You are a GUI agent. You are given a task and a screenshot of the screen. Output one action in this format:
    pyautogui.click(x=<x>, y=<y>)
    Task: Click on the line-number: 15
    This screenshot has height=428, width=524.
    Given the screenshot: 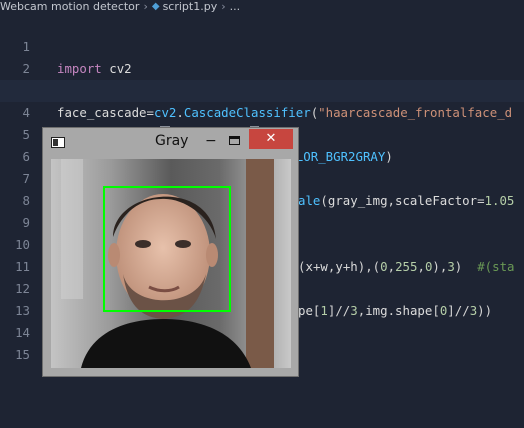 What is the action you would take?
    pyautogui.click(x=22, y=354)
    